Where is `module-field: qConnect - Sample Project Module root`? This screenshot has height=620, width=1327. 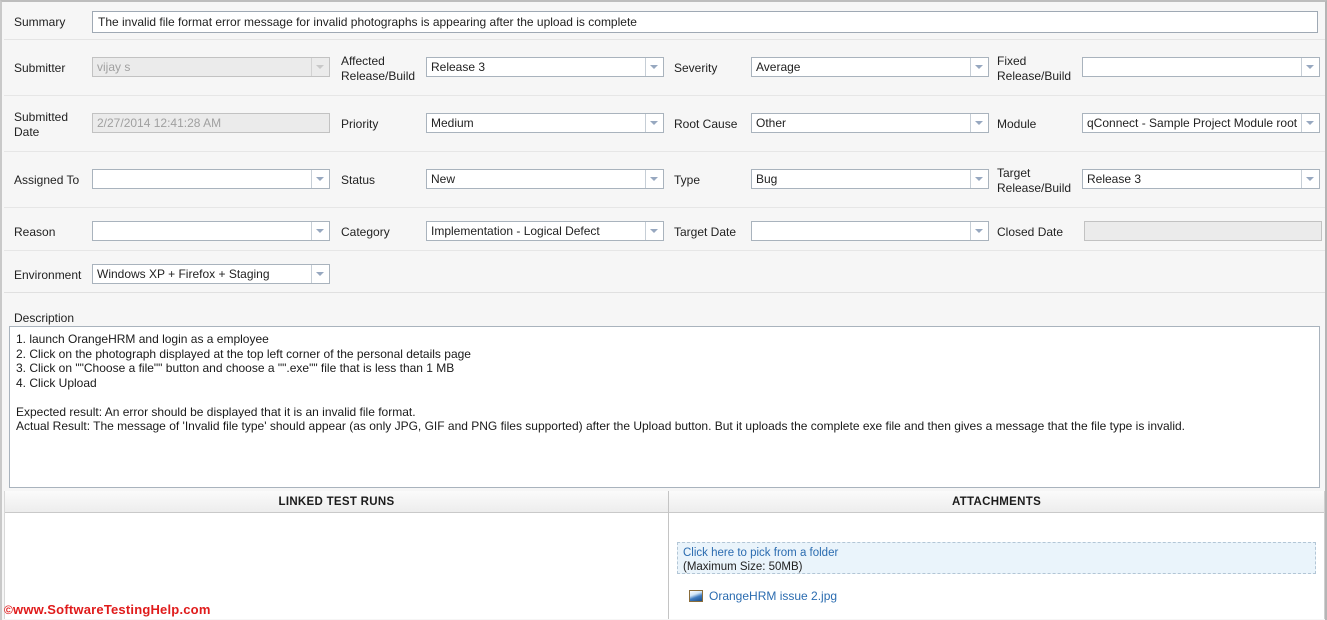
module-field: qConnect - Sample Project Module root is located at coordinates (1201, 123).